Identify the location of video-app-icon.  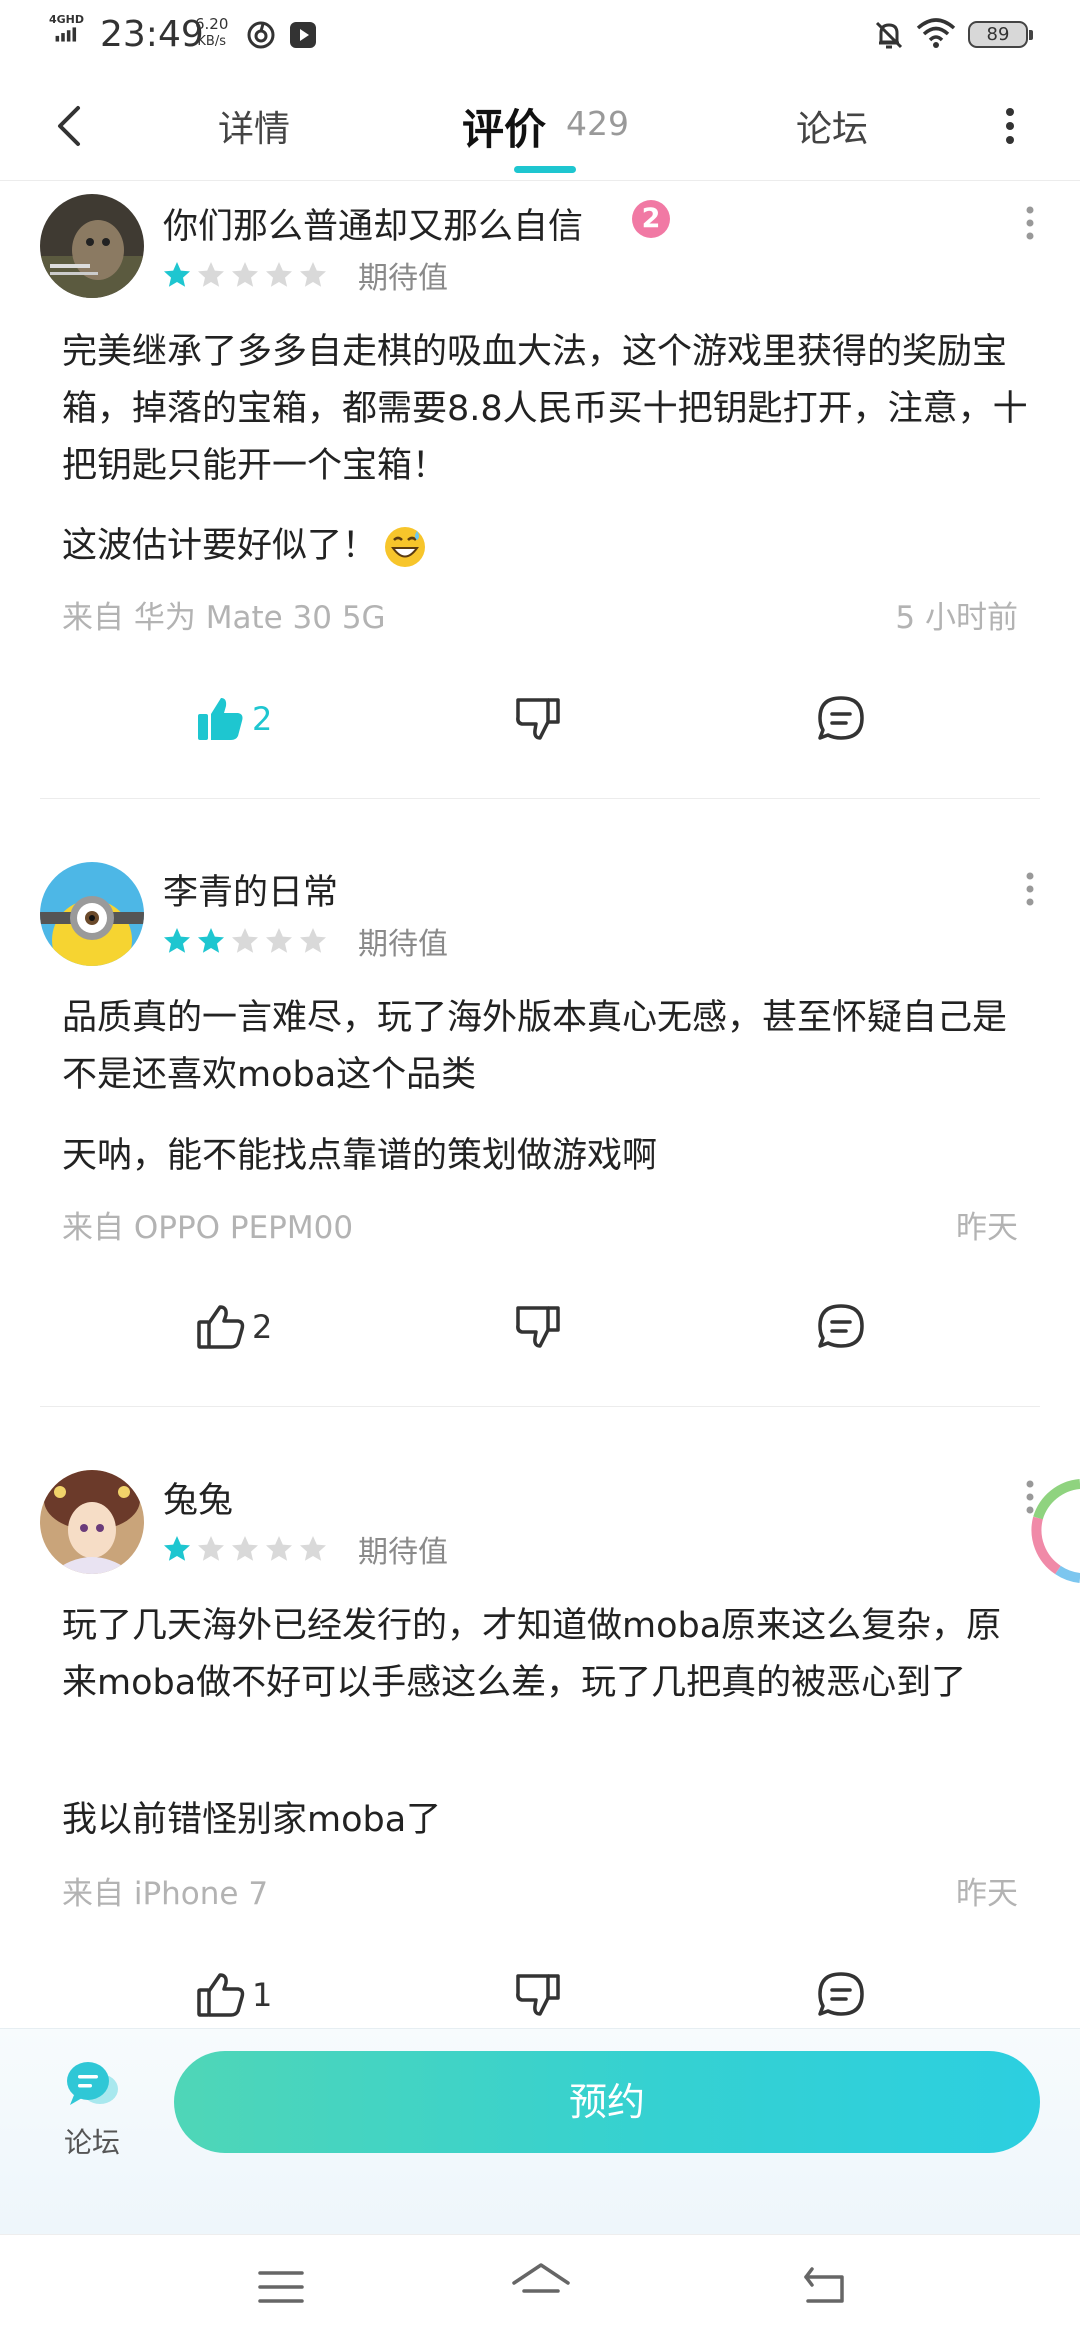
(303, 35).